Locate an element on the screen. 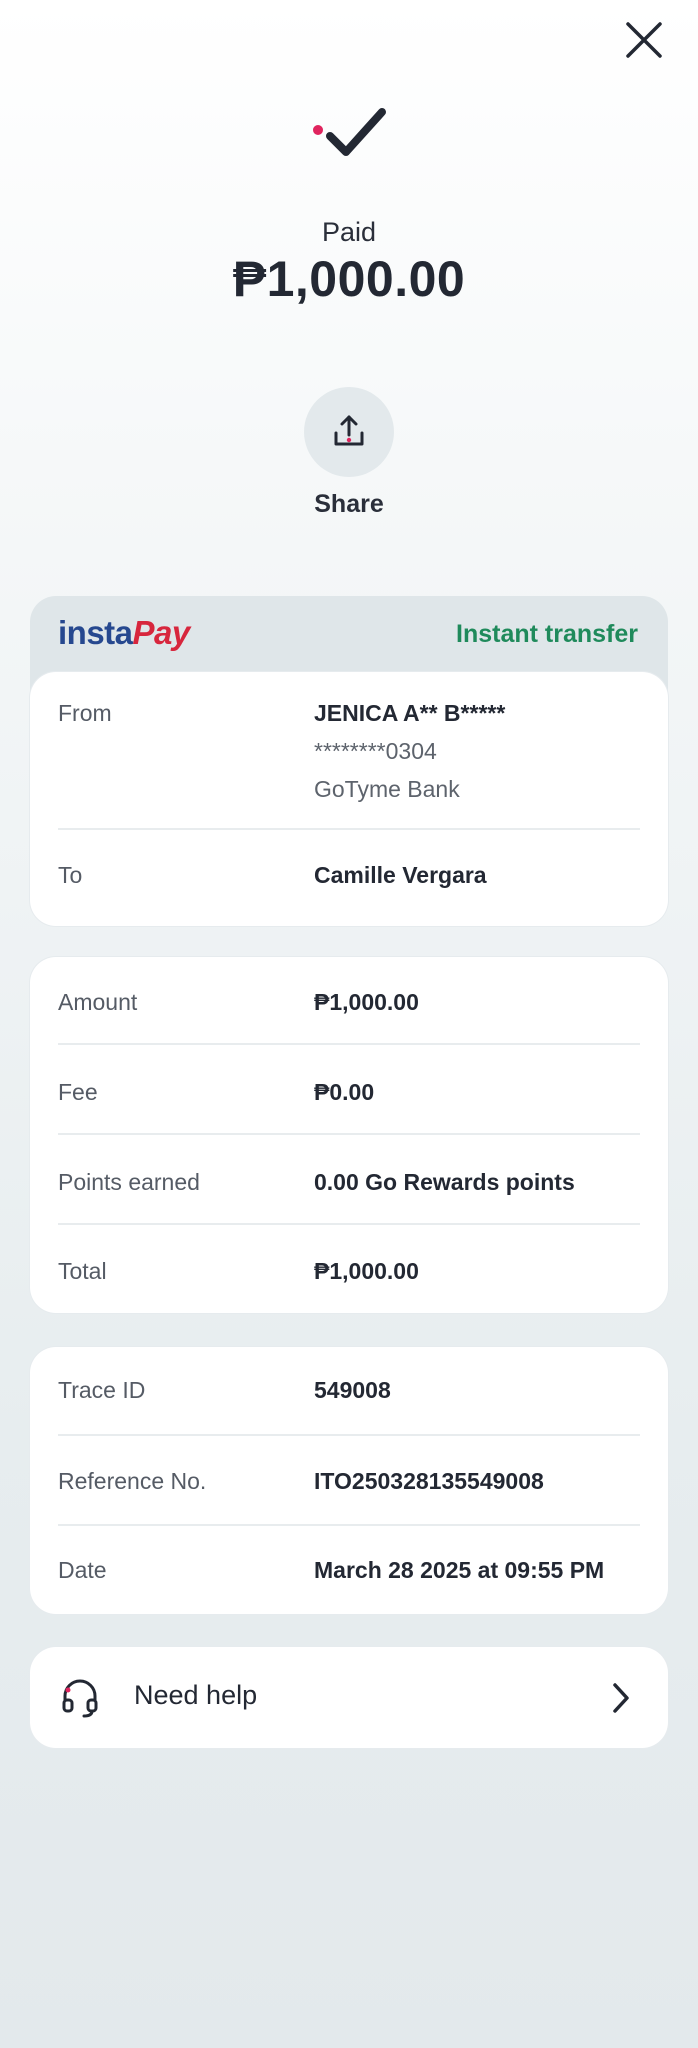 Image resolution: width=698 pixels, height=2048 pixels. transfer-type: Instant transfer is located at coordinates (547, 634).